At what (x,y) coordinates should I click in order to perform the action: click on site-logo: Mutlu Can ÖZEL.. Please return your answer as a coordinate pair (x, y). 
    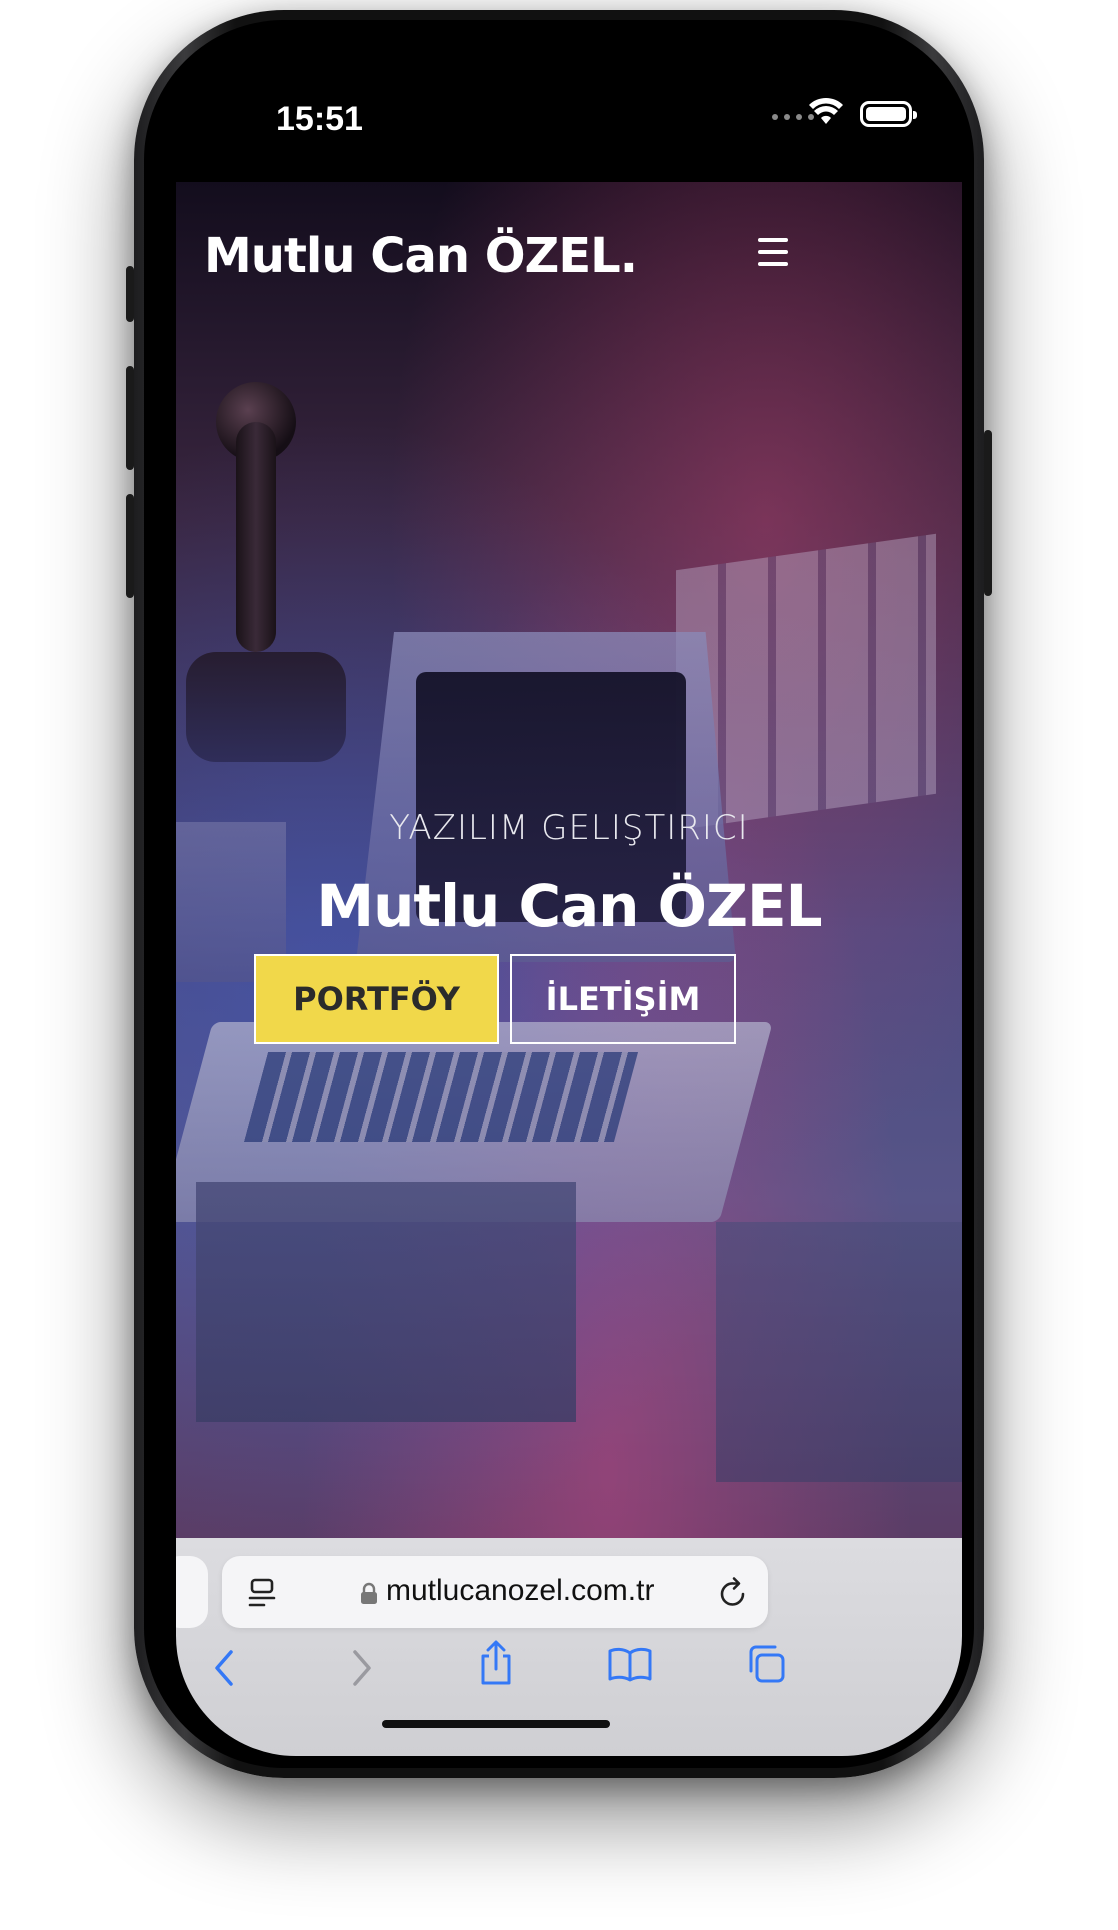
    Looking at the image, I should click on (421, 256).